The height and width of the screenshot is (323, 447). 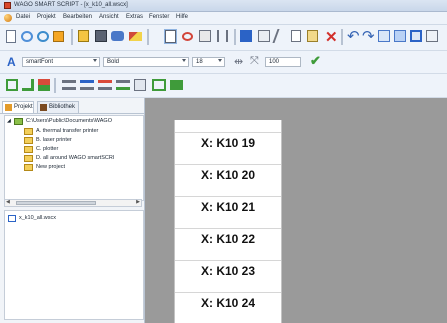 I want to click on tree-scrollbar: ◀ ▶, so click(x=73, y=203).